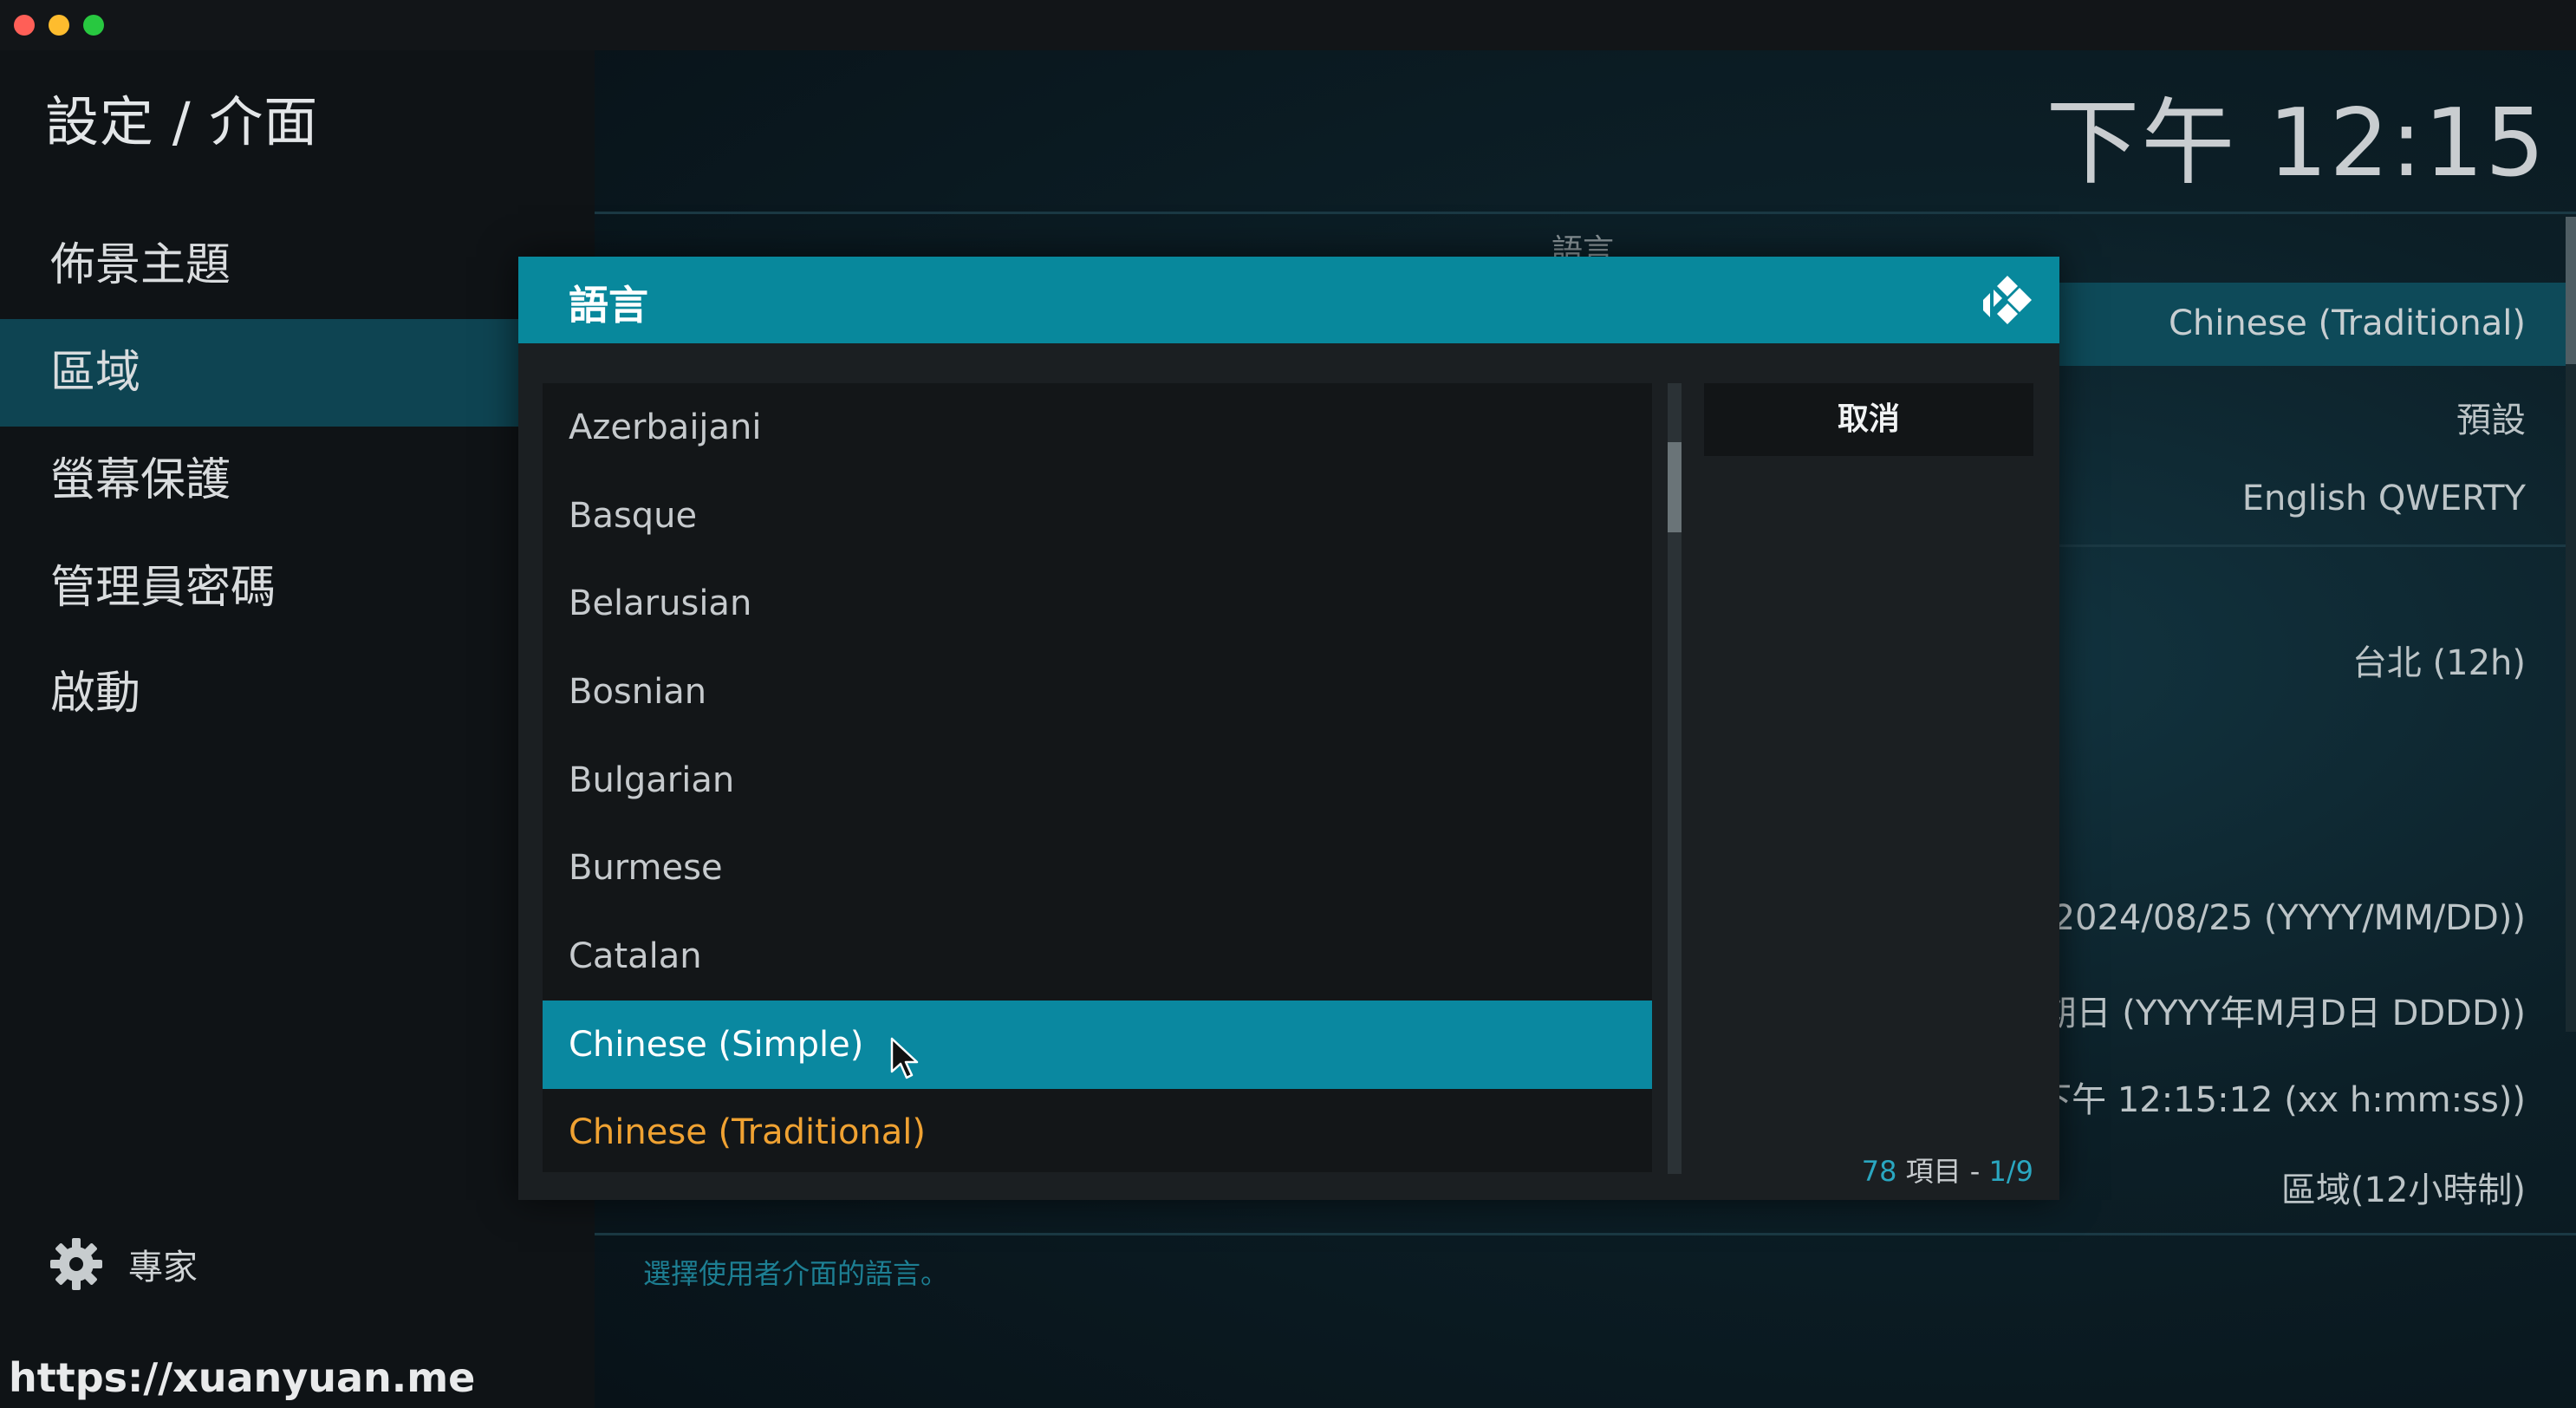 The image size is (2576, 1408). Describe the element at coordinates (2011, 1171) in the screenshot. I see `page-indicator: 1/9` at that location.